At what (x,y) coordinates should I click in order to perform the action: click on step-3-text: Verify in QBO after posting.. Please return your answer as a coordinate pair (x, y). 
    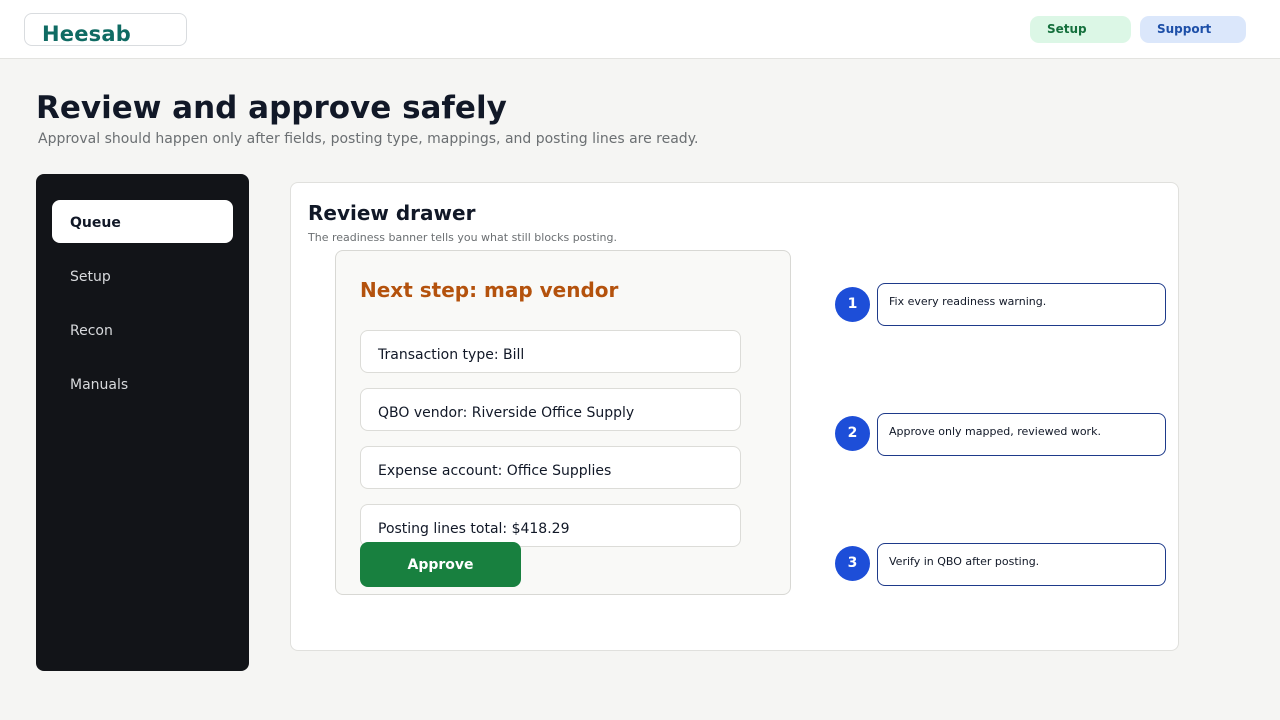
    Looking at the image, I should click on (1021, 564).